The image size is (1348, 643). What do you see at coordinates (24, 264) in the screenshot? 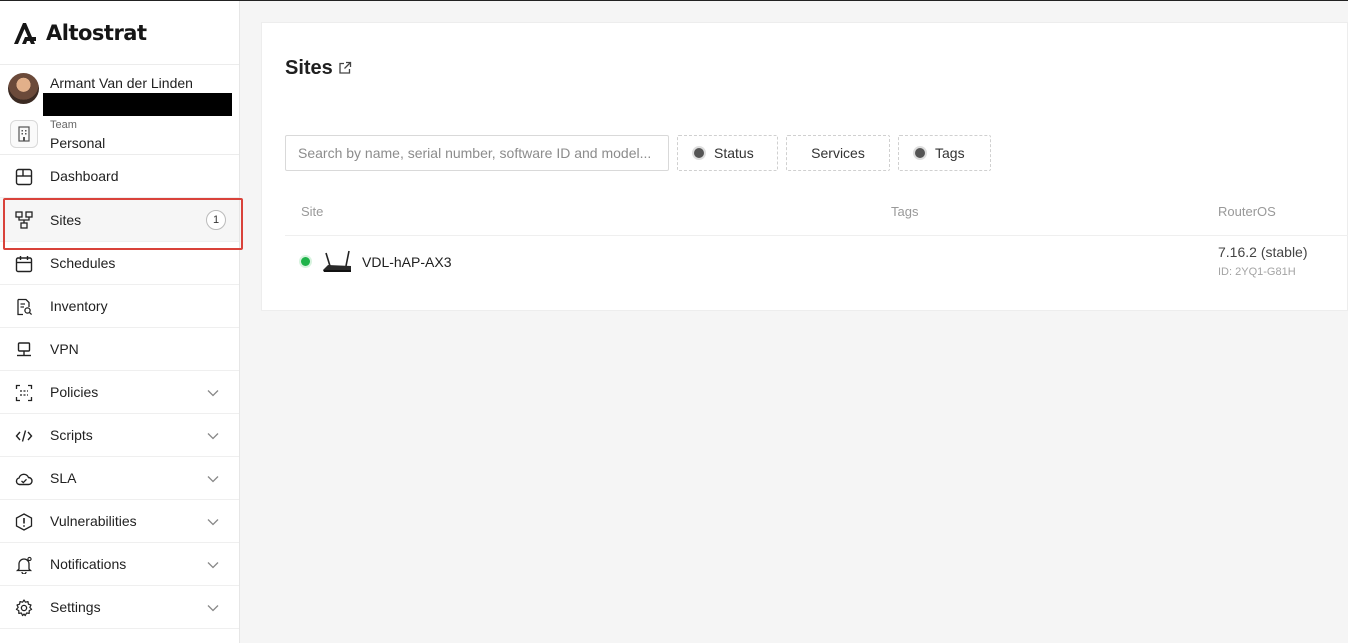
I see `calendar-icon` at bounding box center [24, 264].